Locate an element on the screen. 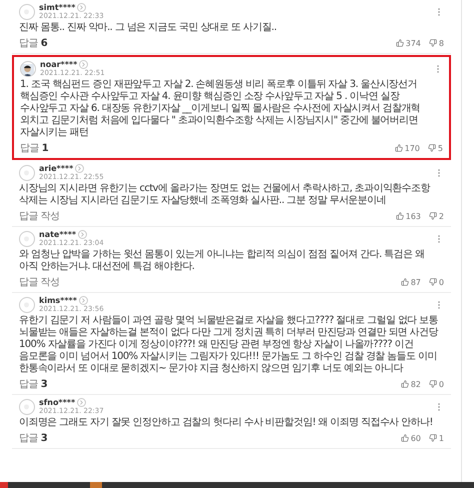 The height and width of the screenshot is (488, 474). like-button: 82 is located at coordinates (410, 384).